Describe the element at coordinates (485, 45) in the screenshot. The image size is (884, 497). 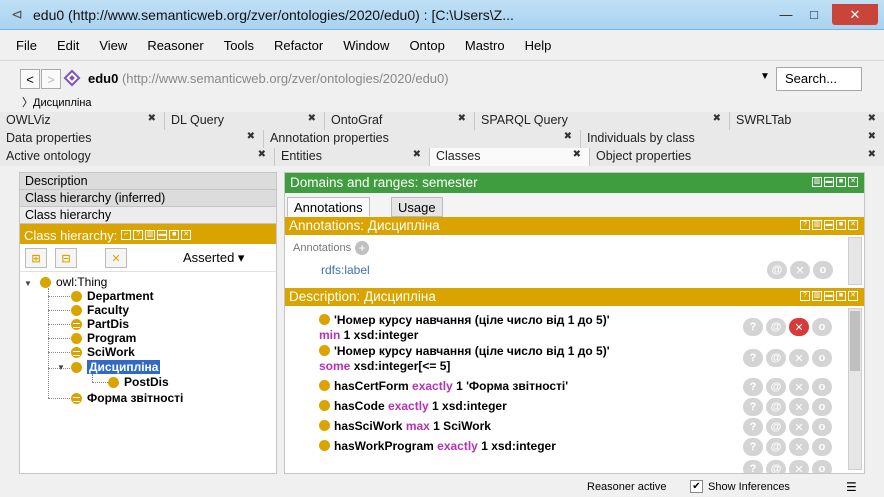
I see `menu-mastro: Mastro` at that location.